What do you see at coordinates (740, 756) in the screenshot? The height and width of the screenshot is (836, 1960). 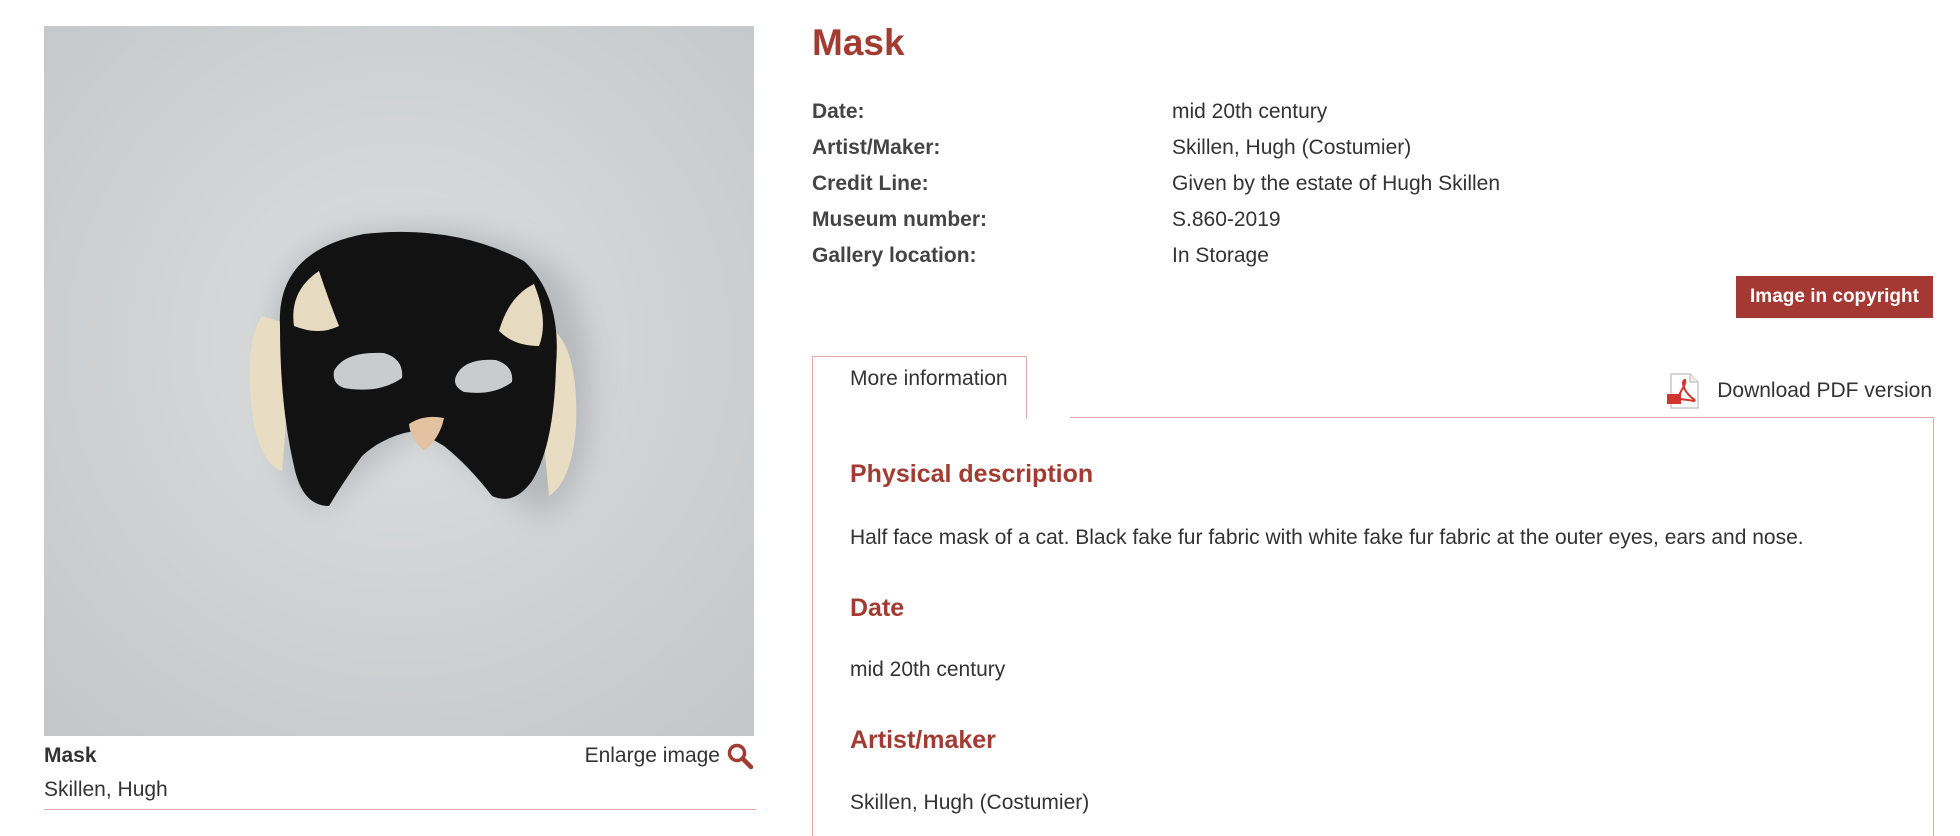 I see `magnifier-icon` at bounding box center [740, 756].